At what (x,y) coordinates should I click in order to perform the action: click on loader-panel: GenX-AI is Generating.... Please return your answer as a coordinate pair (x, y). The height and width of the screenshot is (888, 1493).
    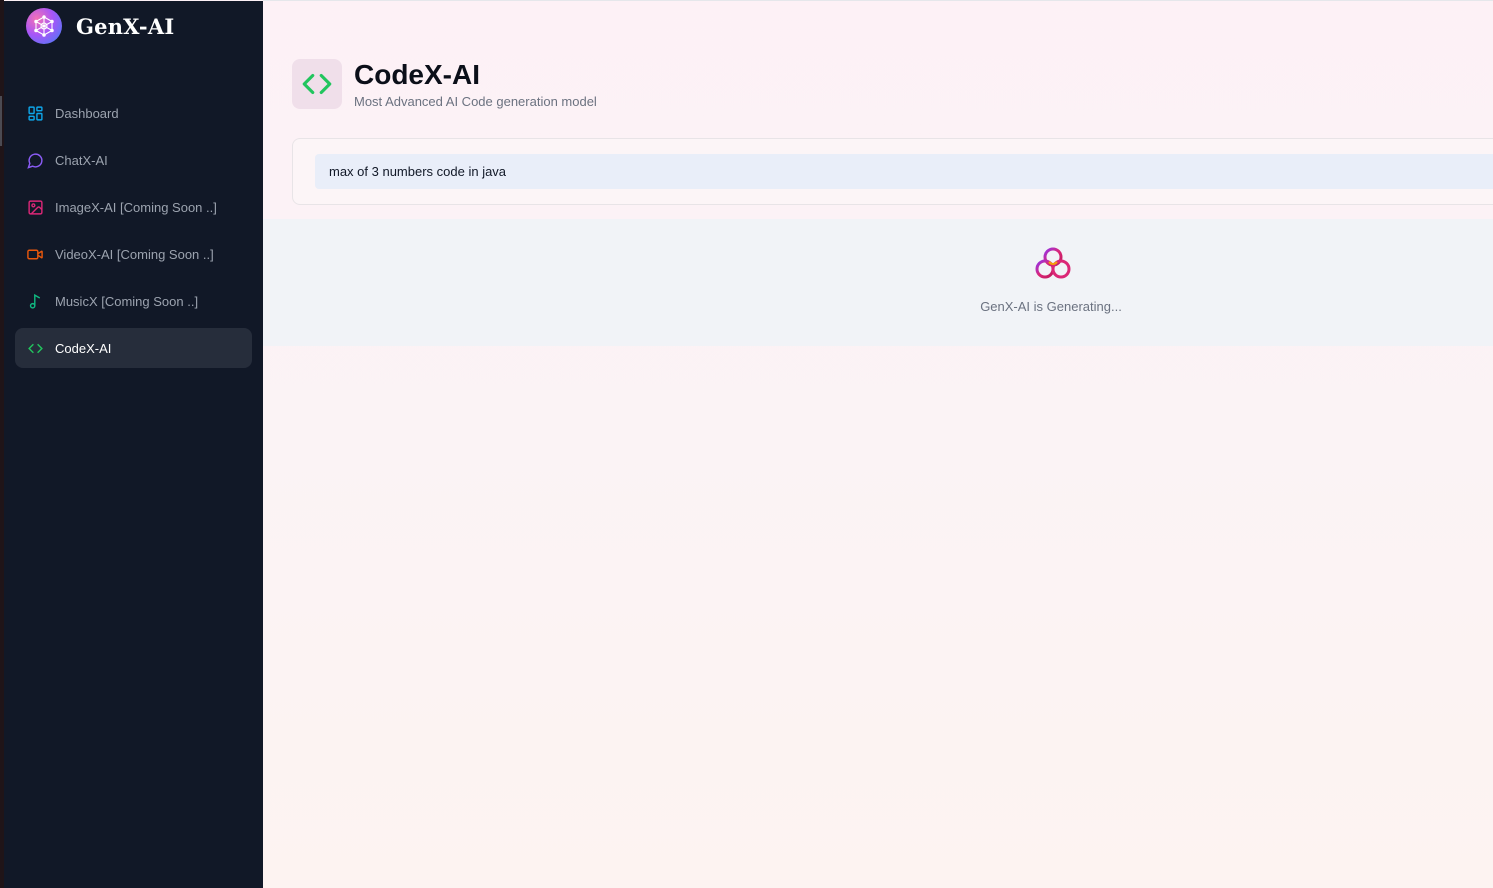
    Looking at the image, I should click on (878, 282).